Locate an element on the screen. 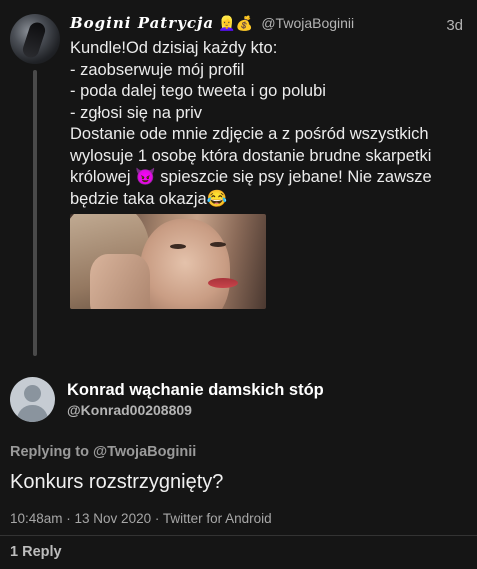  divider is located at coordinates (238, 535).